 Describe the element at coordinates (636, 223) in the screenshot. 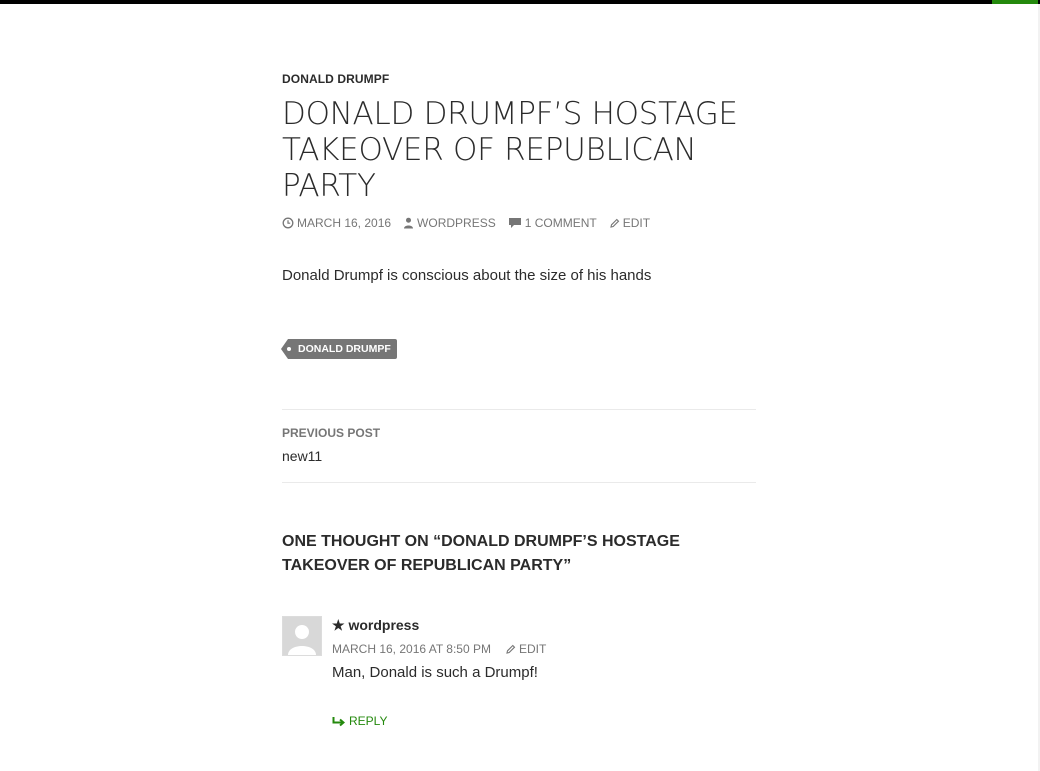

I see `post-edit-label: EDIT` at that location.